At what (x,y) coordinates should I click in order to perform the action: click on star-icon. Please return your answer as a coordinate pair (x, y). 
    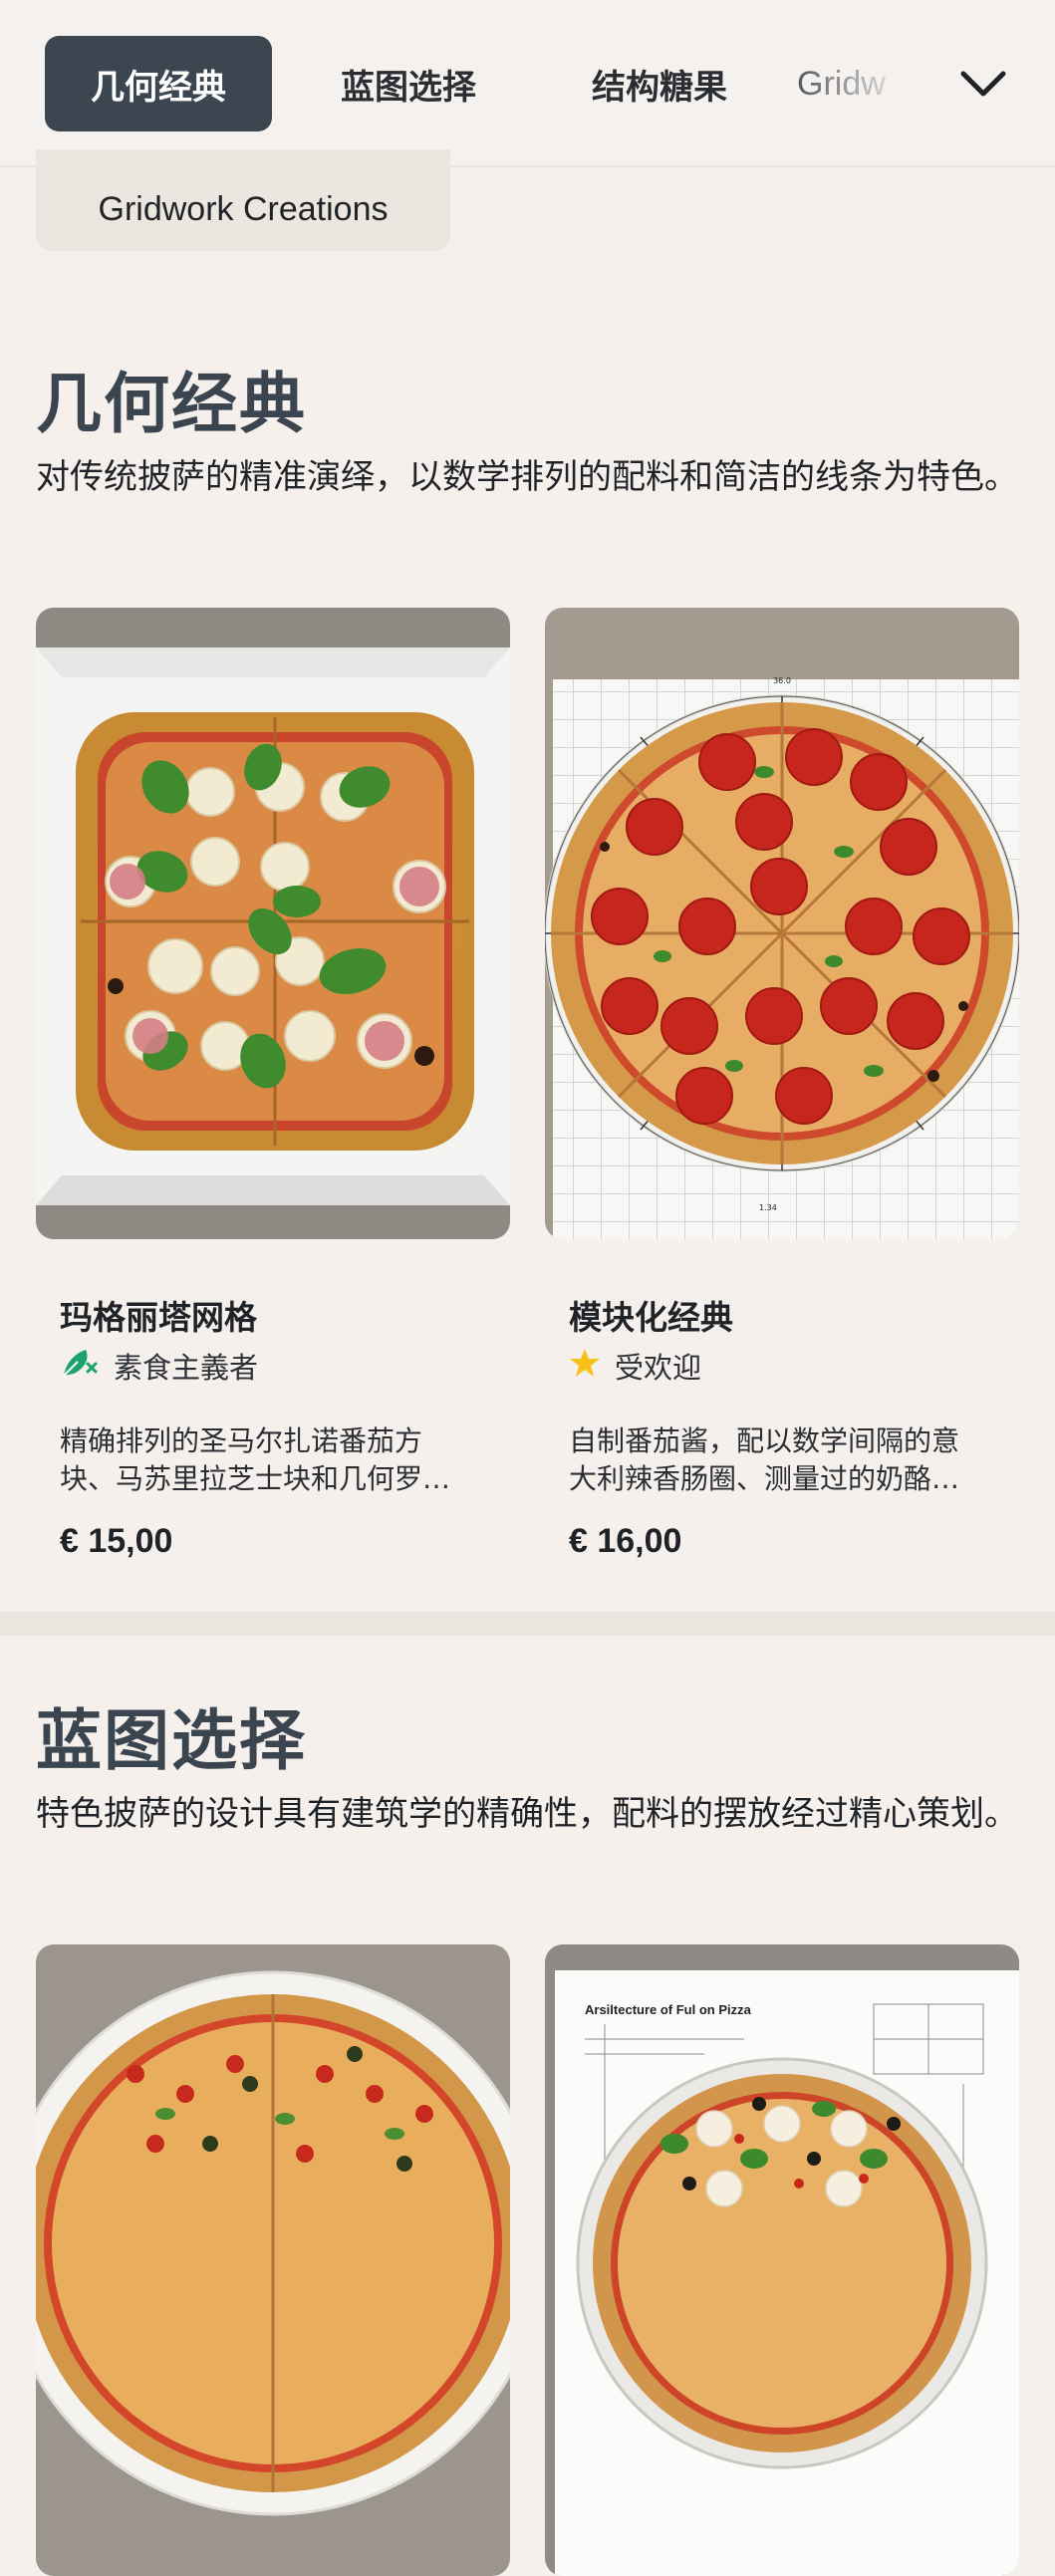
    Looking at the image, I should click on (585, 1366).